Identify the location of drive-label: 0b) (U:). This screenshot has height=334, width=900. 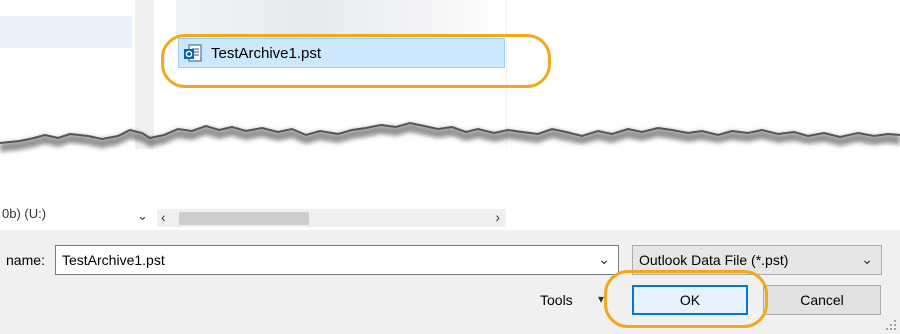
(24, 213).